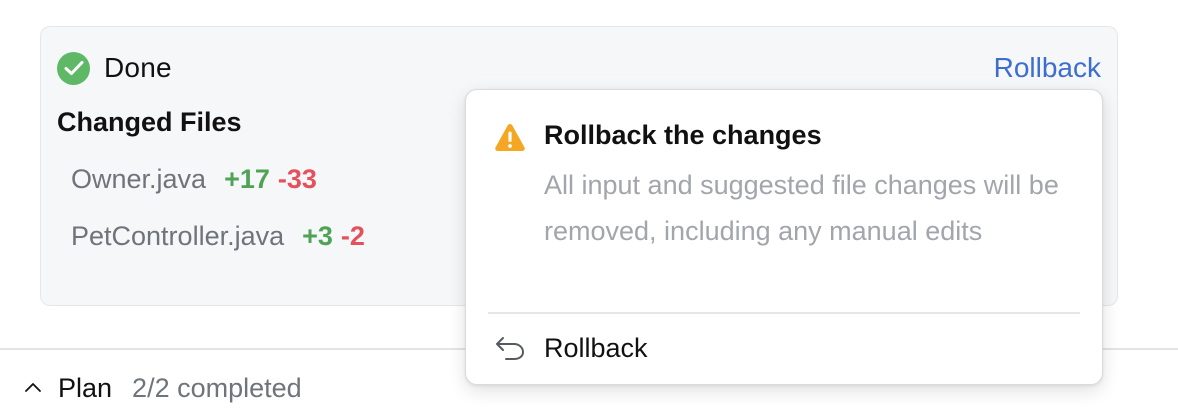  I want to click on status-row: Done, so click(114, 68).